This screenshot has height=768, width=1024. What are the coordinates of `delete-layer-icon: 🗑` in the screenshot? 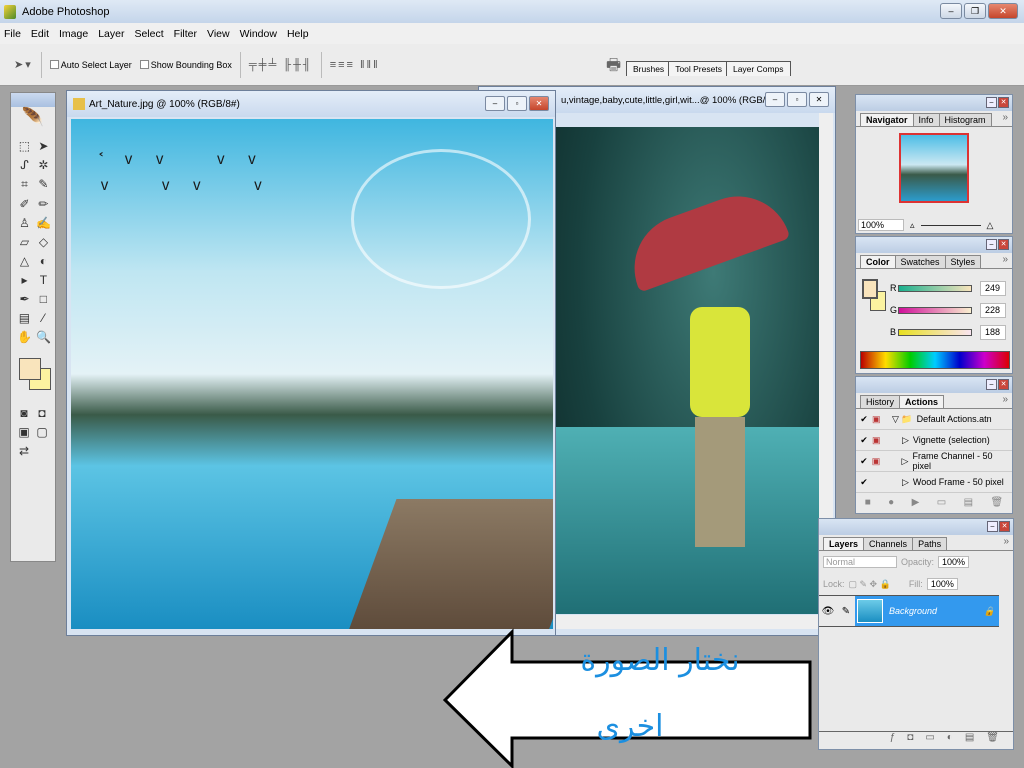 It's located at (992, 740).